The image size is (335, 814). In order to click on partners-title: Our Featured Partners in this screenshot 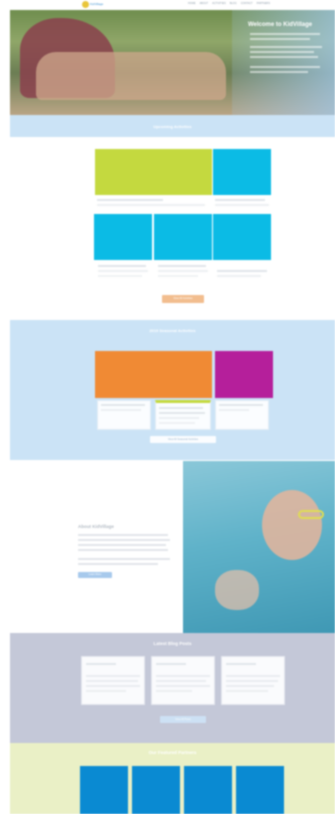, I will do `click(172, 752)`.